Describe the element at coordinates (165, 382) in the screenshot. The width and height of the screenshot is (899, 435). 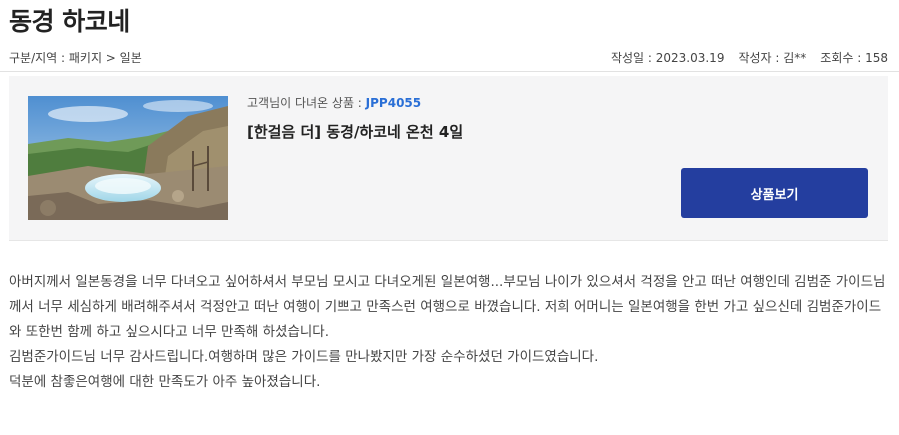
I see `review-paragraph: 덕분에 참좋은여행에 대한 만족도가 아주 높아졌습니다.` at that location.